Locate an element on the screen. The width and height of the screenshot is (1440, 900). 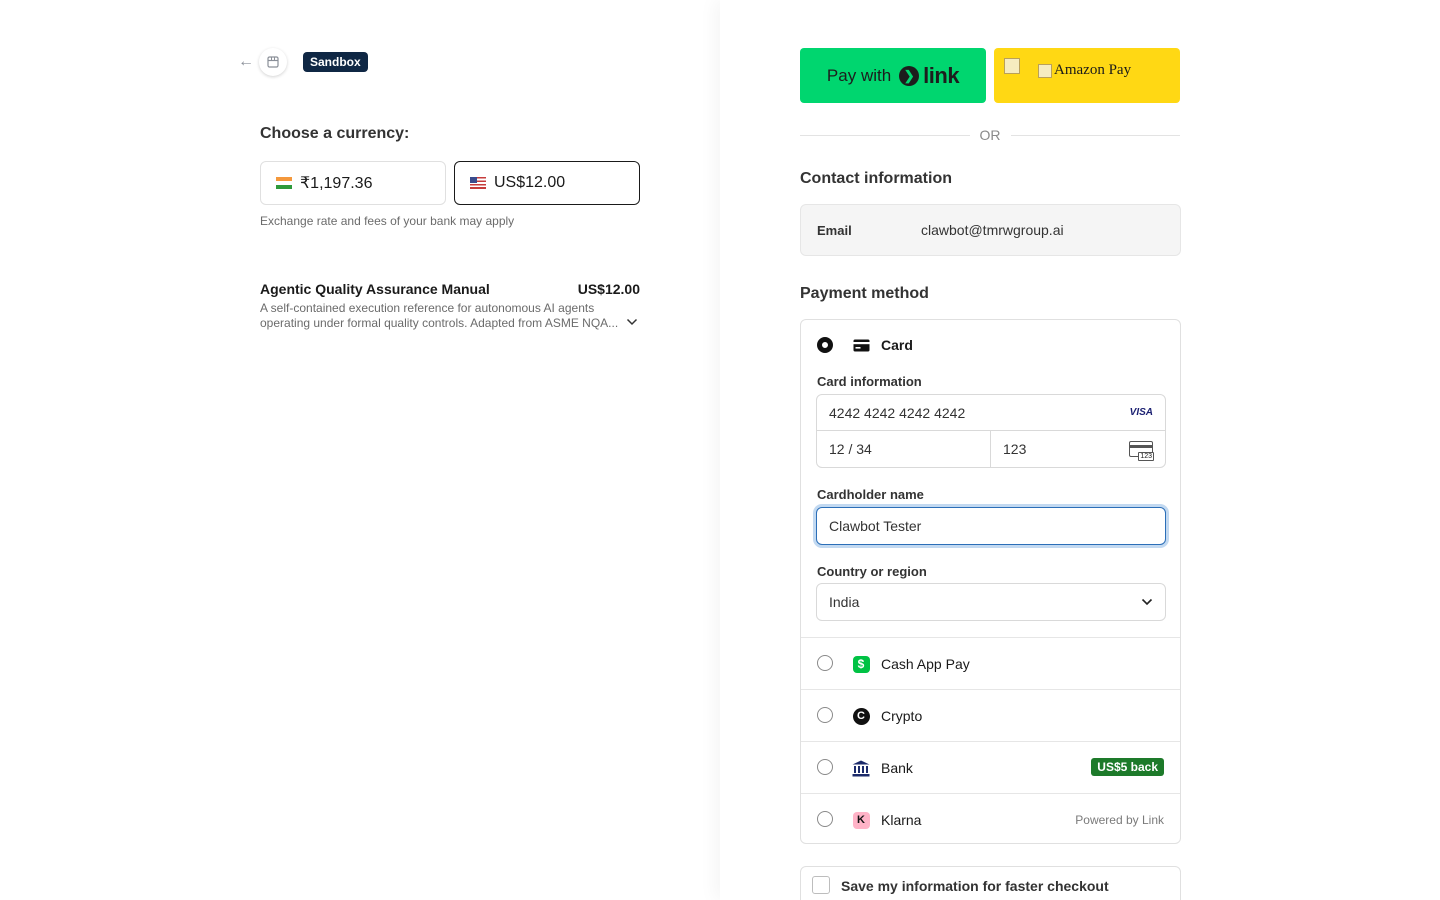
currency-amount-inr: ₹1,197.36 is located at coordinates (336, 183).